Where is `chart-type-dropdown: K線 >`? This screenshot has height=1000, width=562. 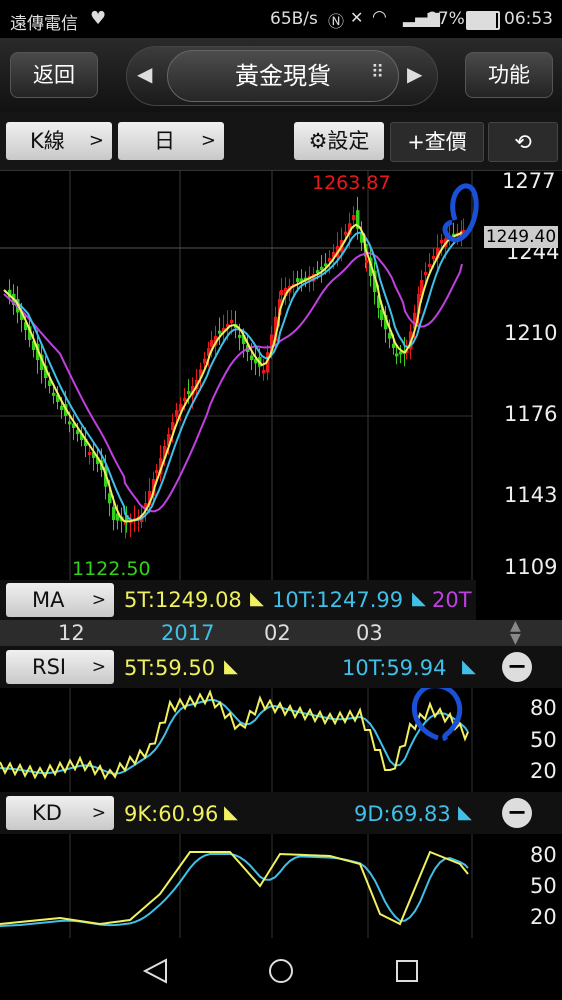
chart-type-dropdown: K線 > is located at coordinates (59, 141).